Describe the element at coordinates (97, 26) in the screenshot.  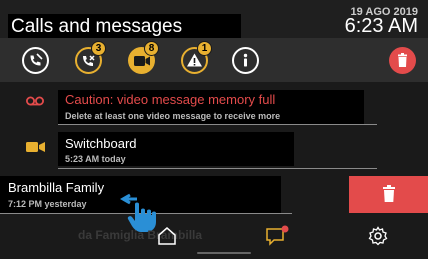
I see `page-title: Calls and messages` at that location.